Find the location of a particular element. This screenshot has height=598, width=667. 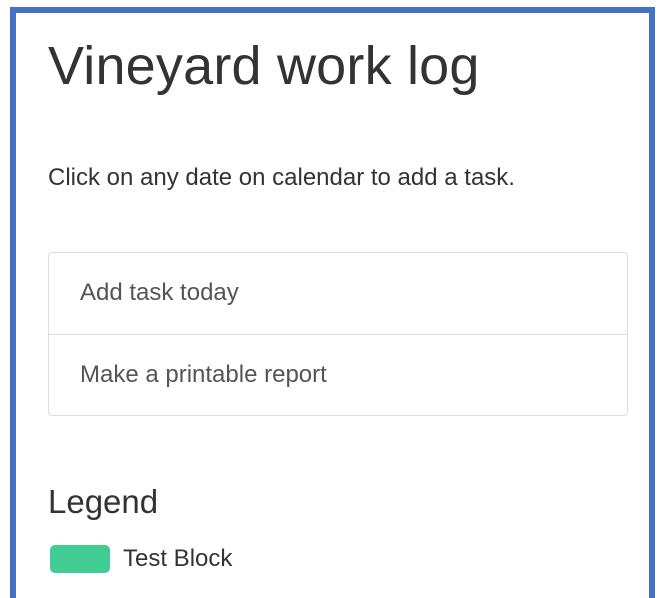

legend-item: Test Block is located at coordinates (140, 559).